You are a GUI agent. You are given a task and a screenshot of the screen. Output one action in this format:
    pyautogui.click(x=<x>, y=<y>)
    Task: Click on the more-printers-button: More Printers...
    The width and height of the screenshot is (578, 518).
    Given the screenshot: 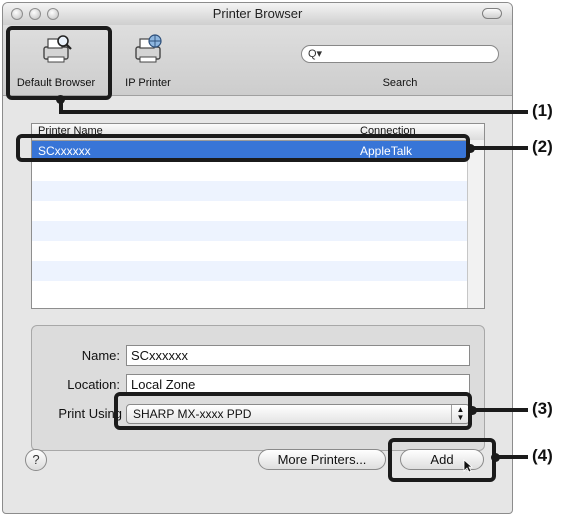 What is the action you would take?
    pyautogui.click(x=322, y=459)
    